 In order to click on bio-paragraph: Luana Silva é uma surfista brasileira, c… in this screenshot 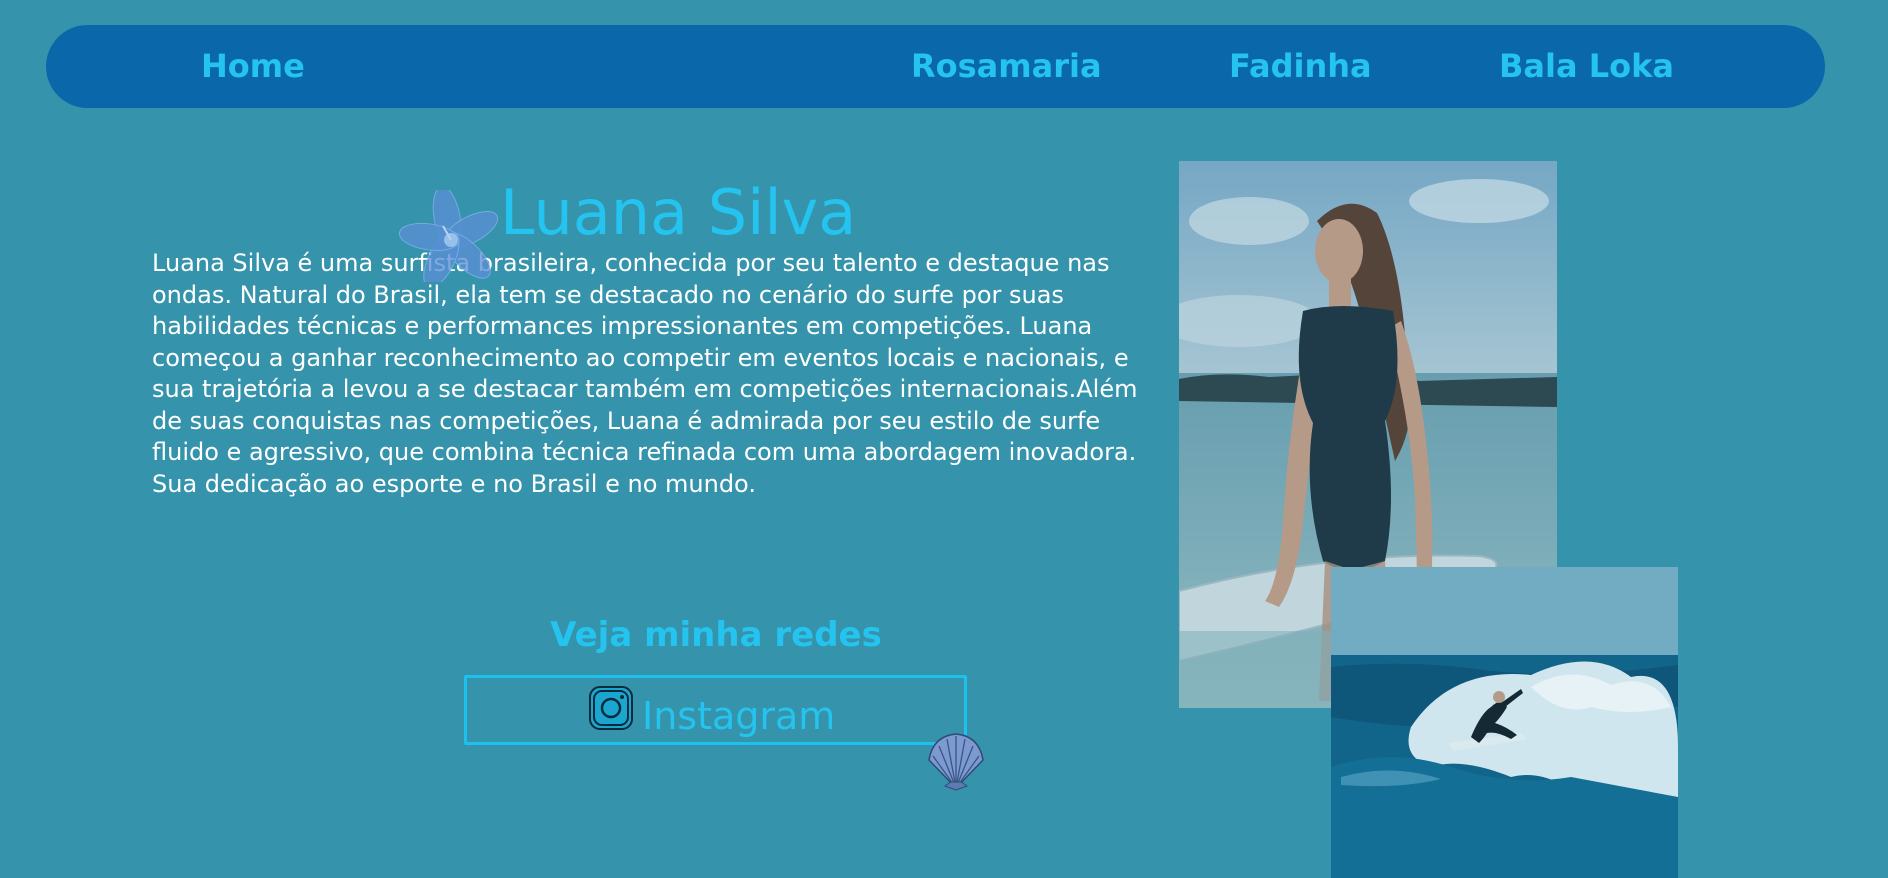, I will do `click(645, 373)`.